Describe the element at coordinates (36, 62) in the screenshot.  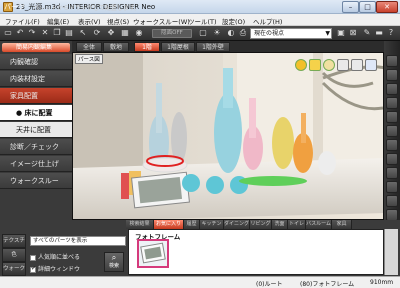
I see `sidebar-item-interior-check: 内観確認` at that location.